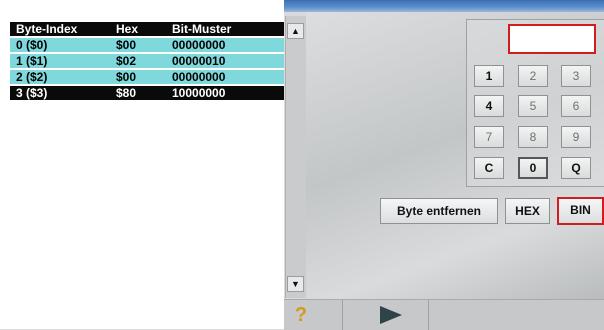  I want to click on value-display-field, so click(552, 39).